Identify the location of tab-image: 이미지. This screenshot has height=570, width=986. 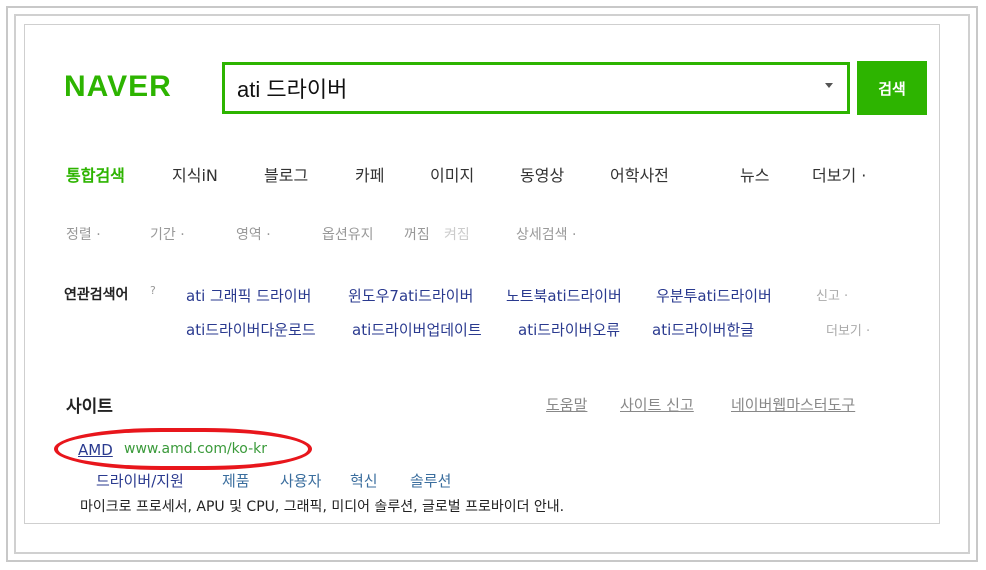
(452, 174).